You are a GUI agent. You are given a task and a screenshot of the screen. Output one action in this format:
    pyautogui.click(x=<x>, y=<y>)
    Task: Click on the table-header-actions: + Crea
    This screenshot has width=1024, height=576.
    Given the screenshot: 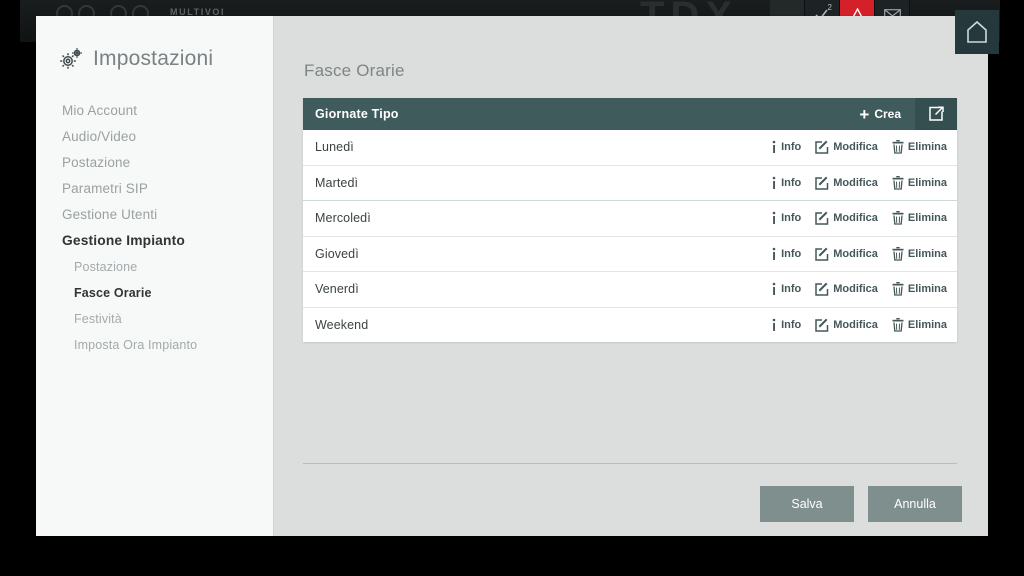 What is the action you would take?
    pyautogui.click(x=904, y=114)
    